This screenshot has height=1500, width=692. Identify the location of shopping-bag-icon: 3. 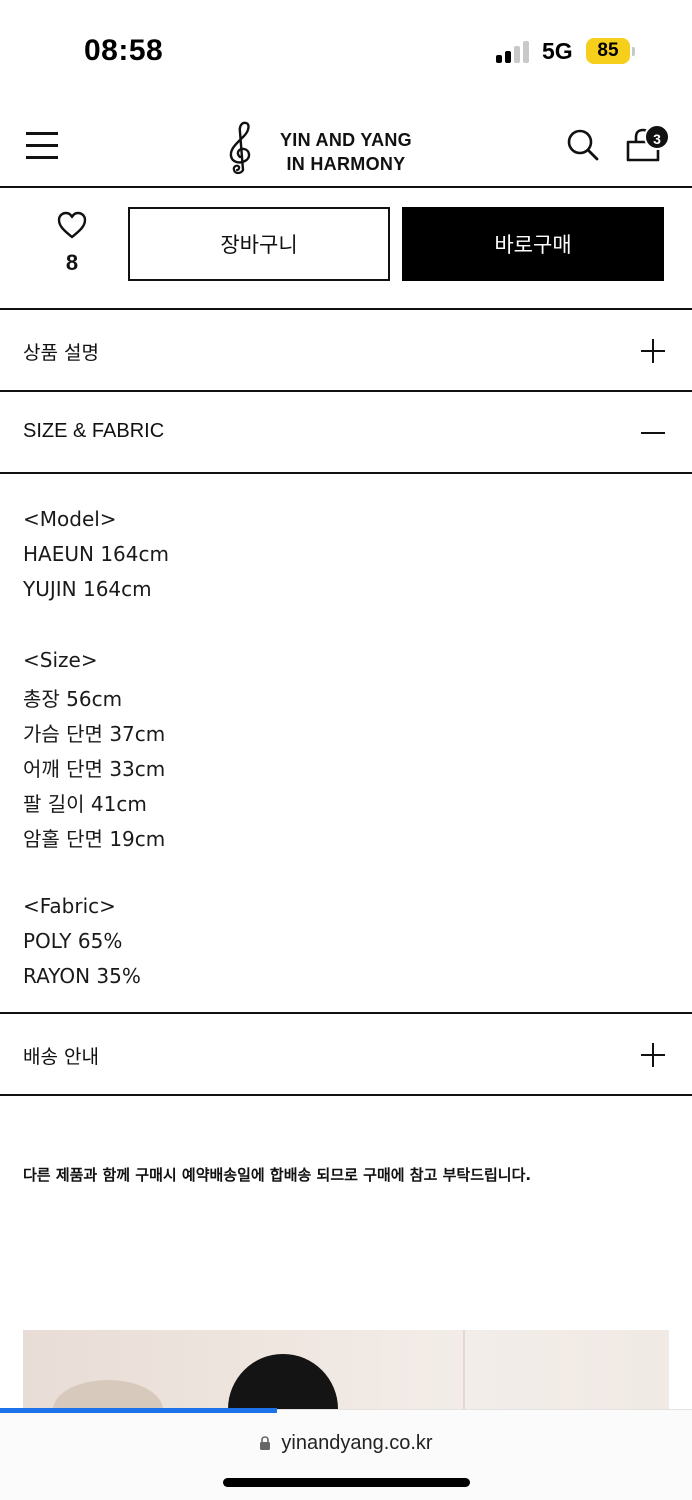
(648, 145).